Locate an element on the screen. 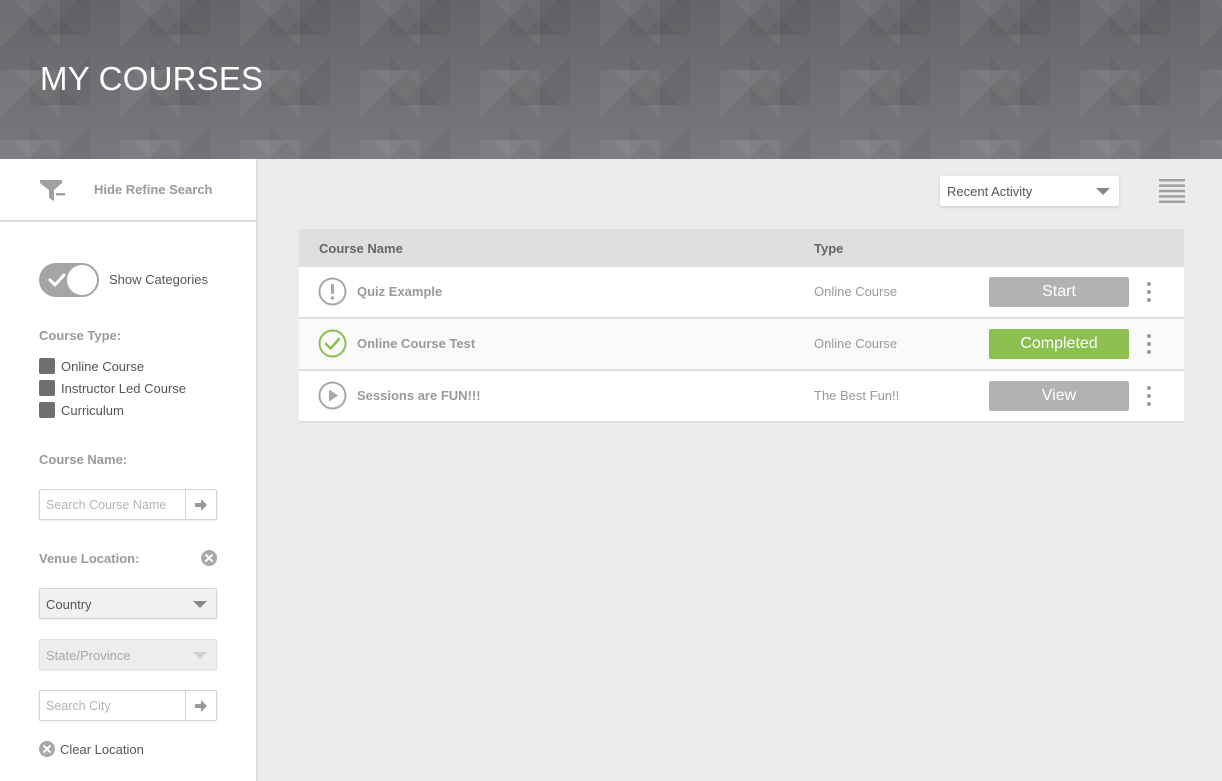 This screenshot has height=781, width=1222. course-name: Quiz Example is located at coordinates (399, 291).